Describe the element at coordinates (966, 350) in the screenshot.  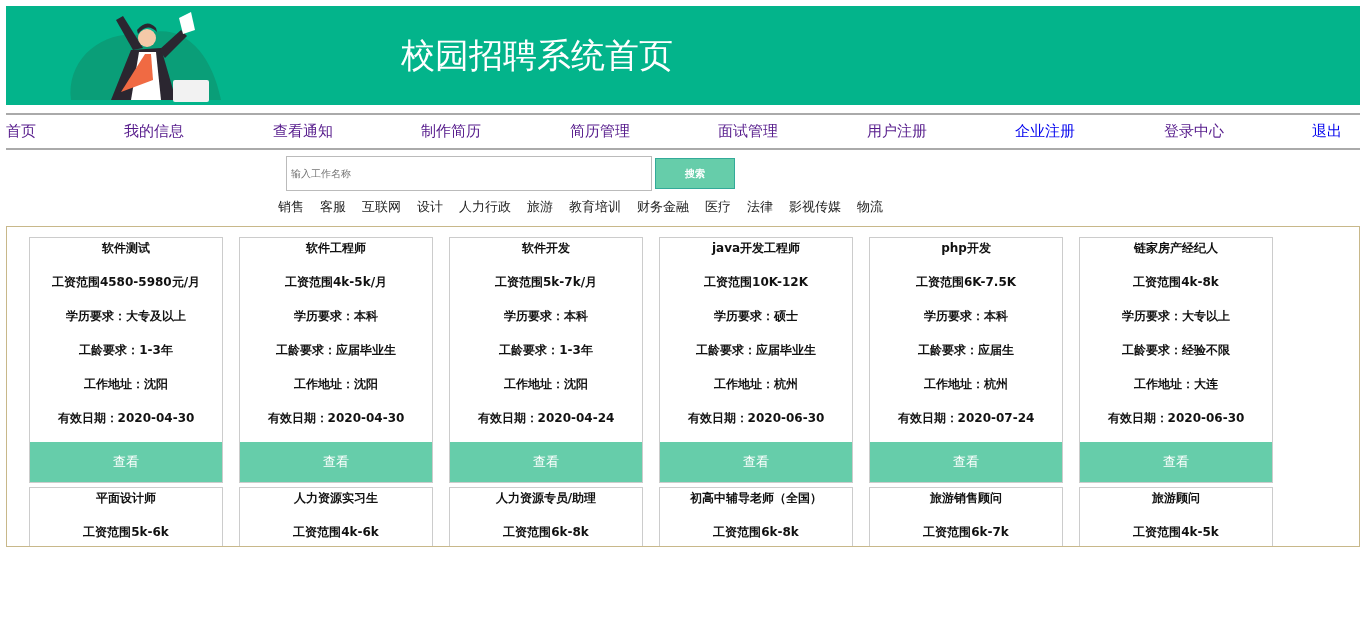
I see `job-detail: 工龄要求：应届生` at that location.